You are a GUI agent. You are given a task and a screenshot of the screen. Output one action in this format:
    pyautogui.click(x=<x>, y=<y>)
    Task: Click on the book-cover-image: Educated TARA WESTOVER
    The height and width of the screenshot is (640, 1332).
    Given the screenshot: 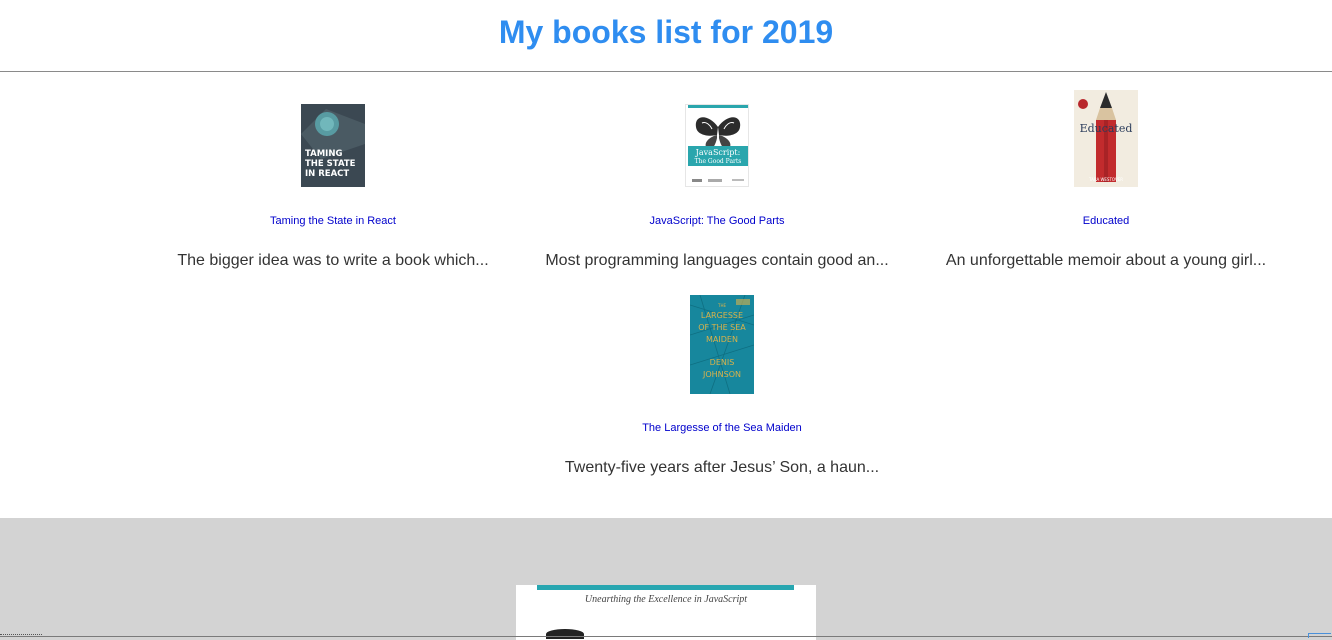 What is the action you would take?
    pyautogui.click(x=1106, y=138)
    